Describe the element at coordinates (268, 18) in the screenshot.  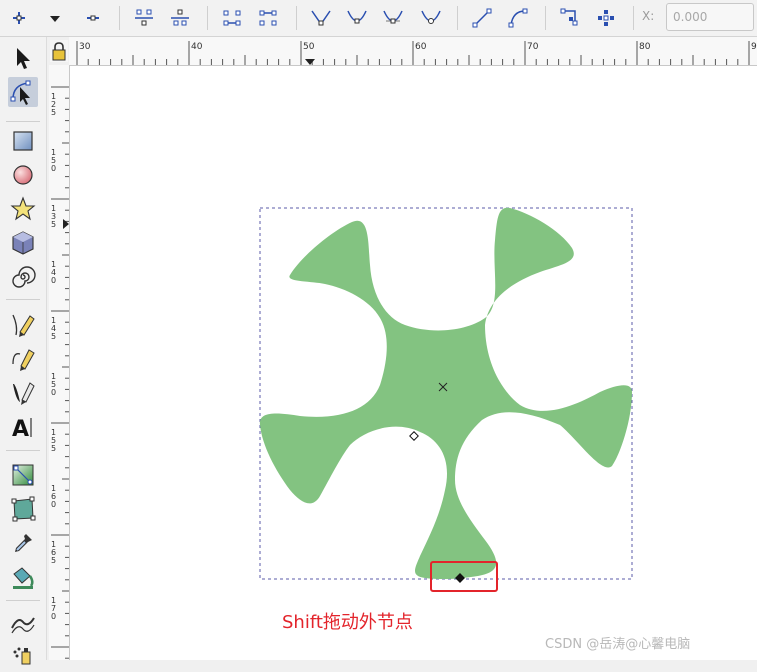
I see `delete-segment-icon` at that location.